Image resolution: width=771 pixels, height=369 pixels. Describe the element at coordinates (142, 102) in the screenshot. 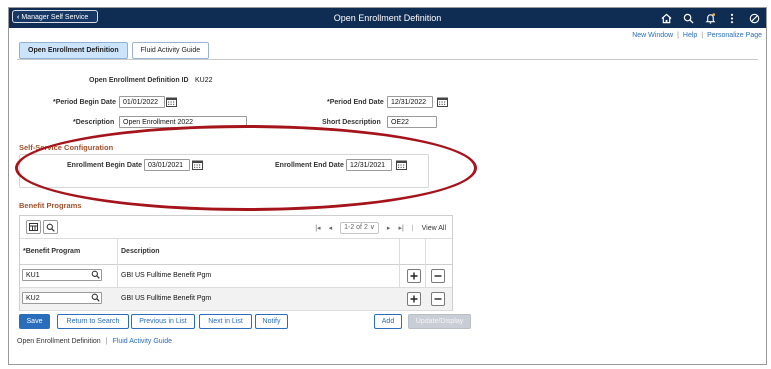

I see `period-begin-input: 01/01/2022` at that location.